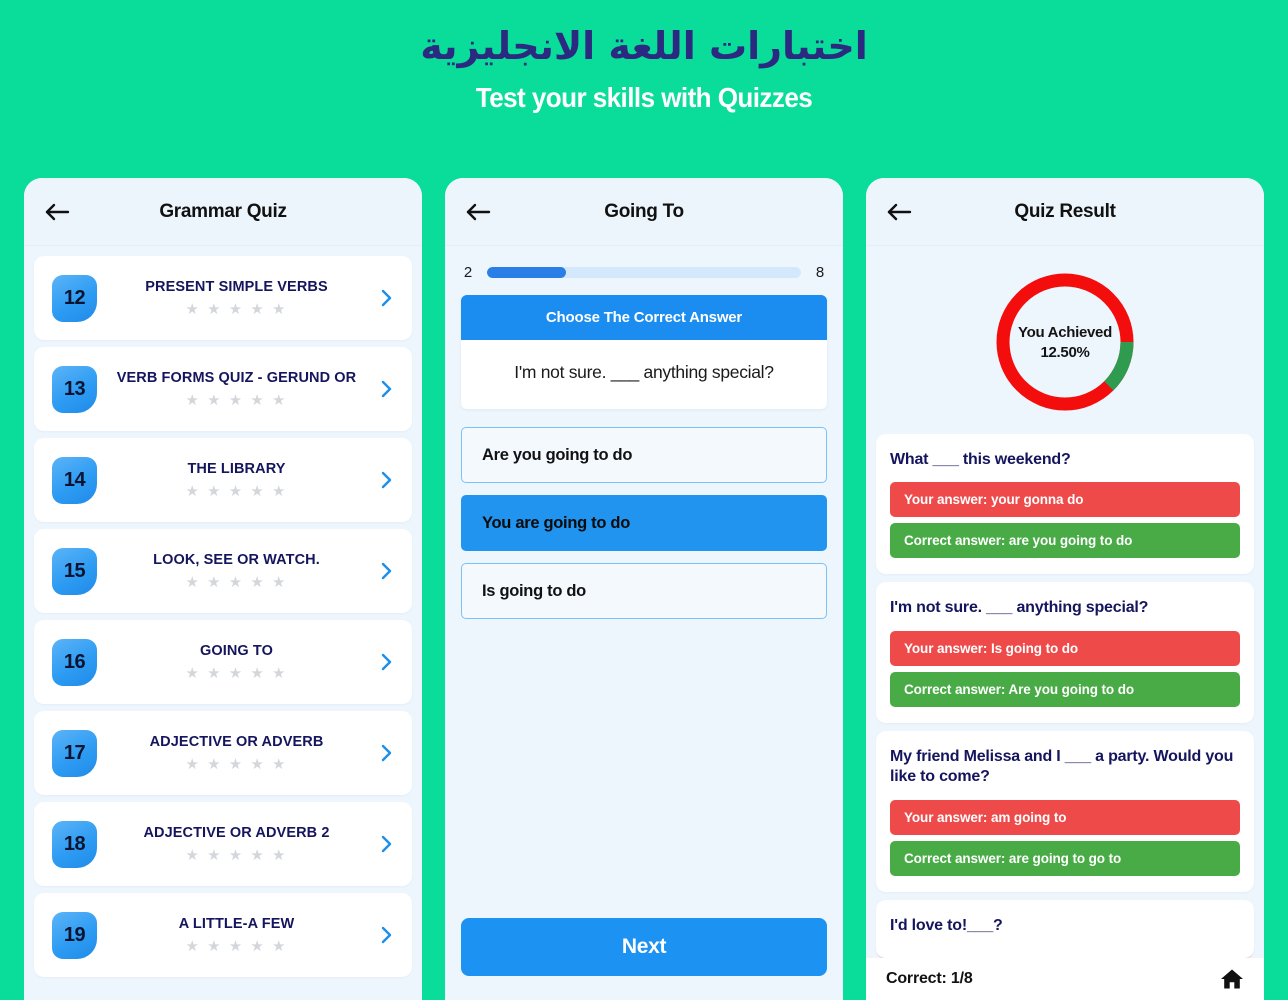 The width and height of the screenshot is (1288, 1000). I want to click on page-title: Quiz Result, so click(1065, 211).